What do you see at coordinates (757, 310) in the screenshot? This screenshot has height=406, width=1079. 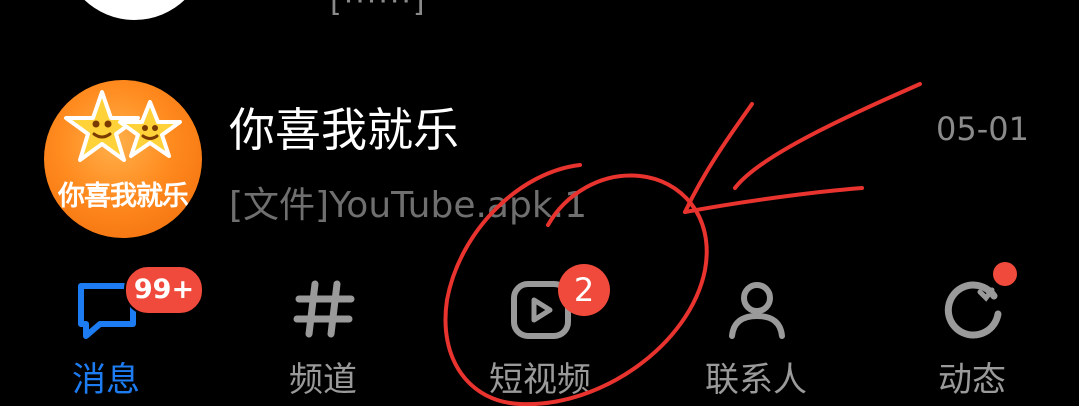 I see `contacts-icon` at bounding box center [757, 310].